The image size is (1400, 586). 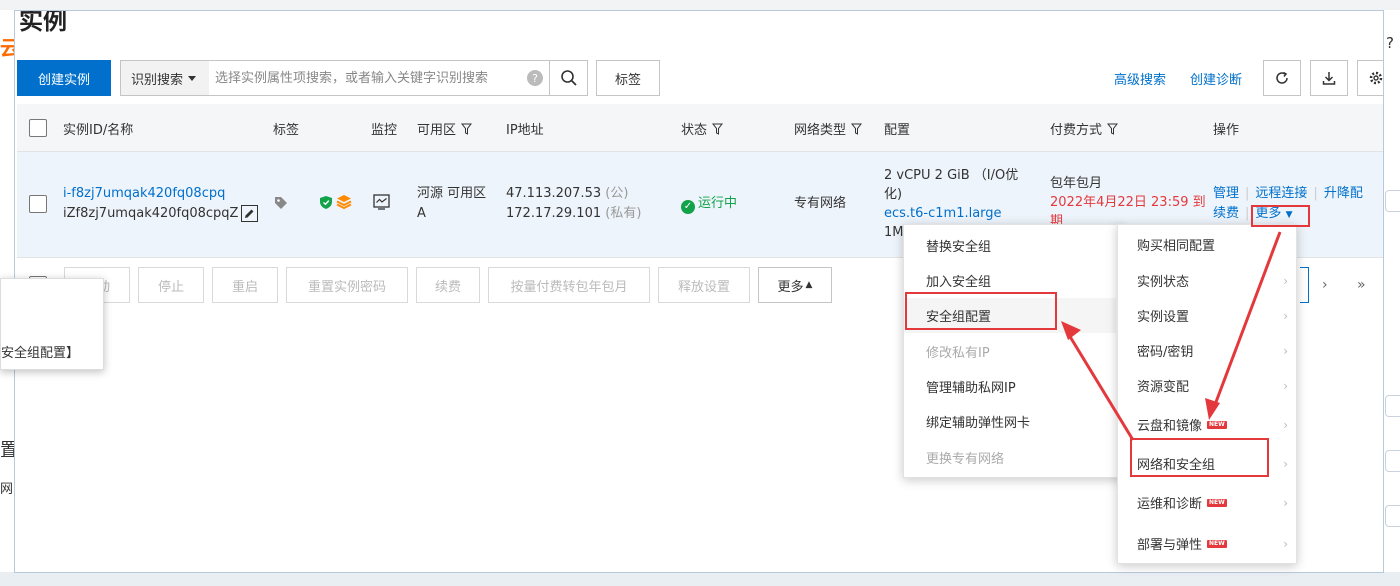 I want to click on page-title: 实例, so click(x=43, y=22).